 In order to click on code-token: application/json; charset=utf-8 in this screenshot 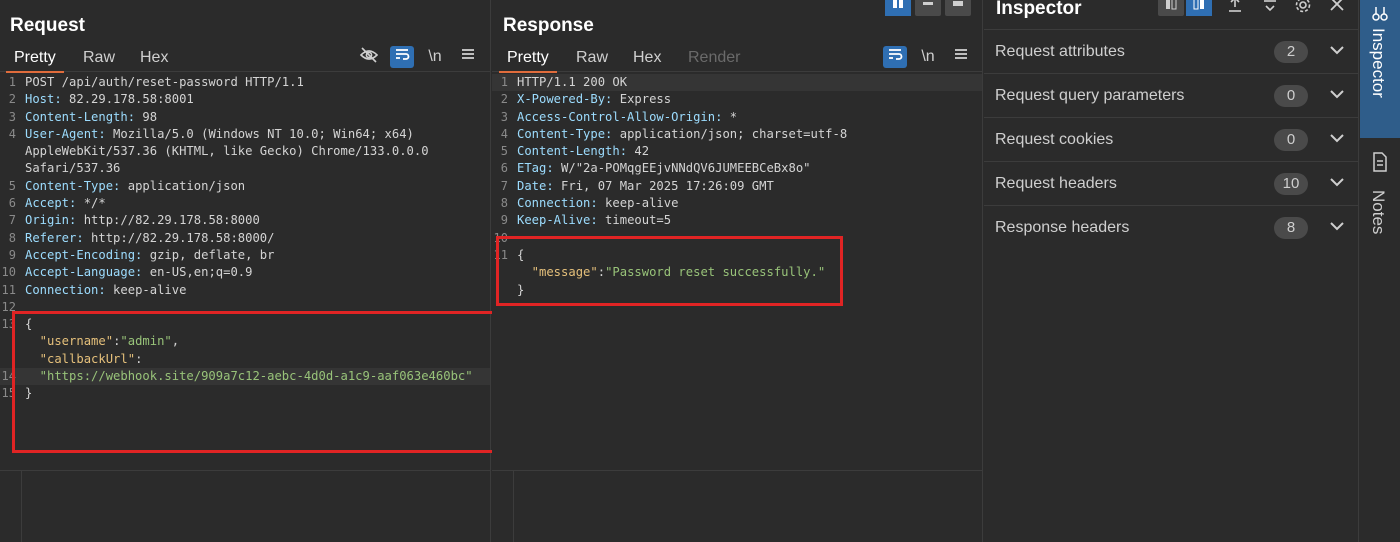, I will do `click(730, 133)`.